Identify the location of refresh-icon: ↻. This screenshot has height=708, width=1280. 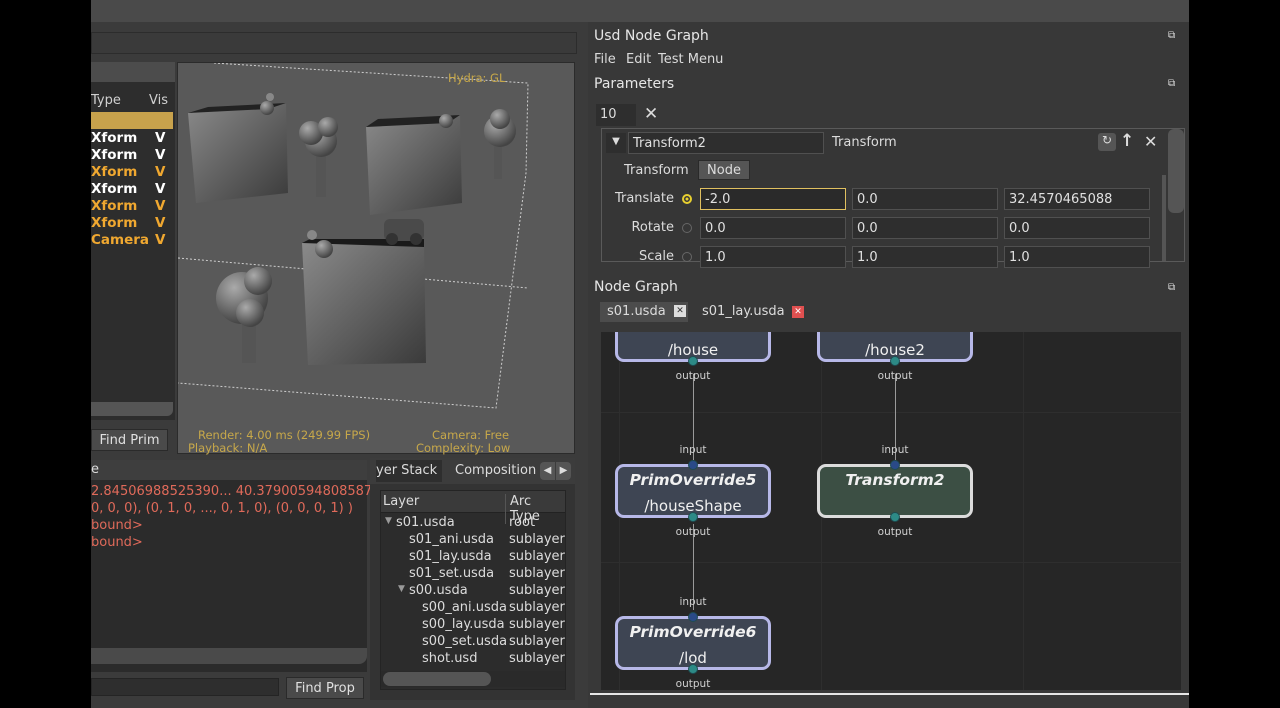
(1107, 142).